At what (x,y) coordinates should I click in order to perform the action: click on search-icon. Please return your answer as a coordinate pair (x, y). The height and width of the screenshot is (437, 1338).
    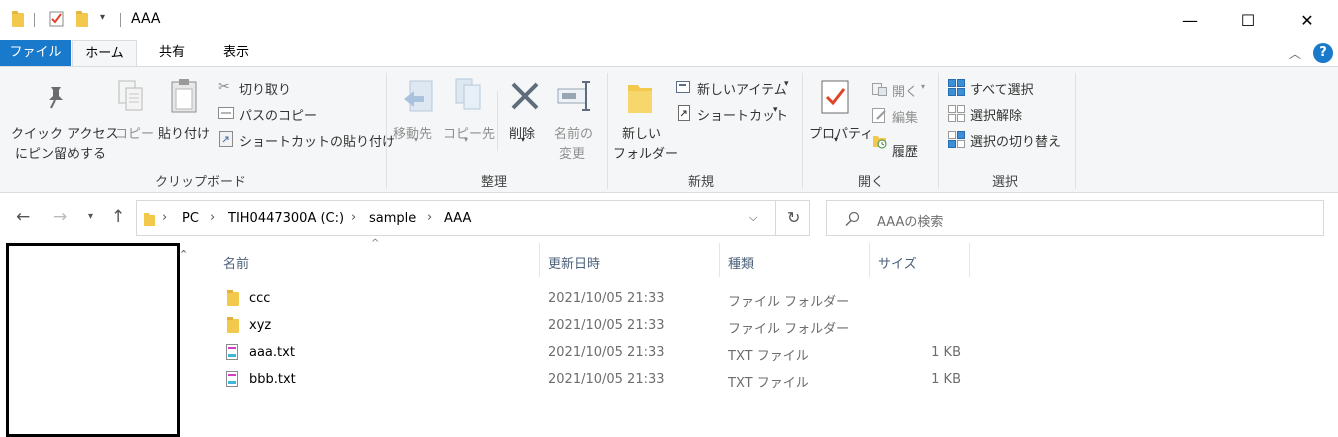
    Looking at the image, I should click on (852, 218).